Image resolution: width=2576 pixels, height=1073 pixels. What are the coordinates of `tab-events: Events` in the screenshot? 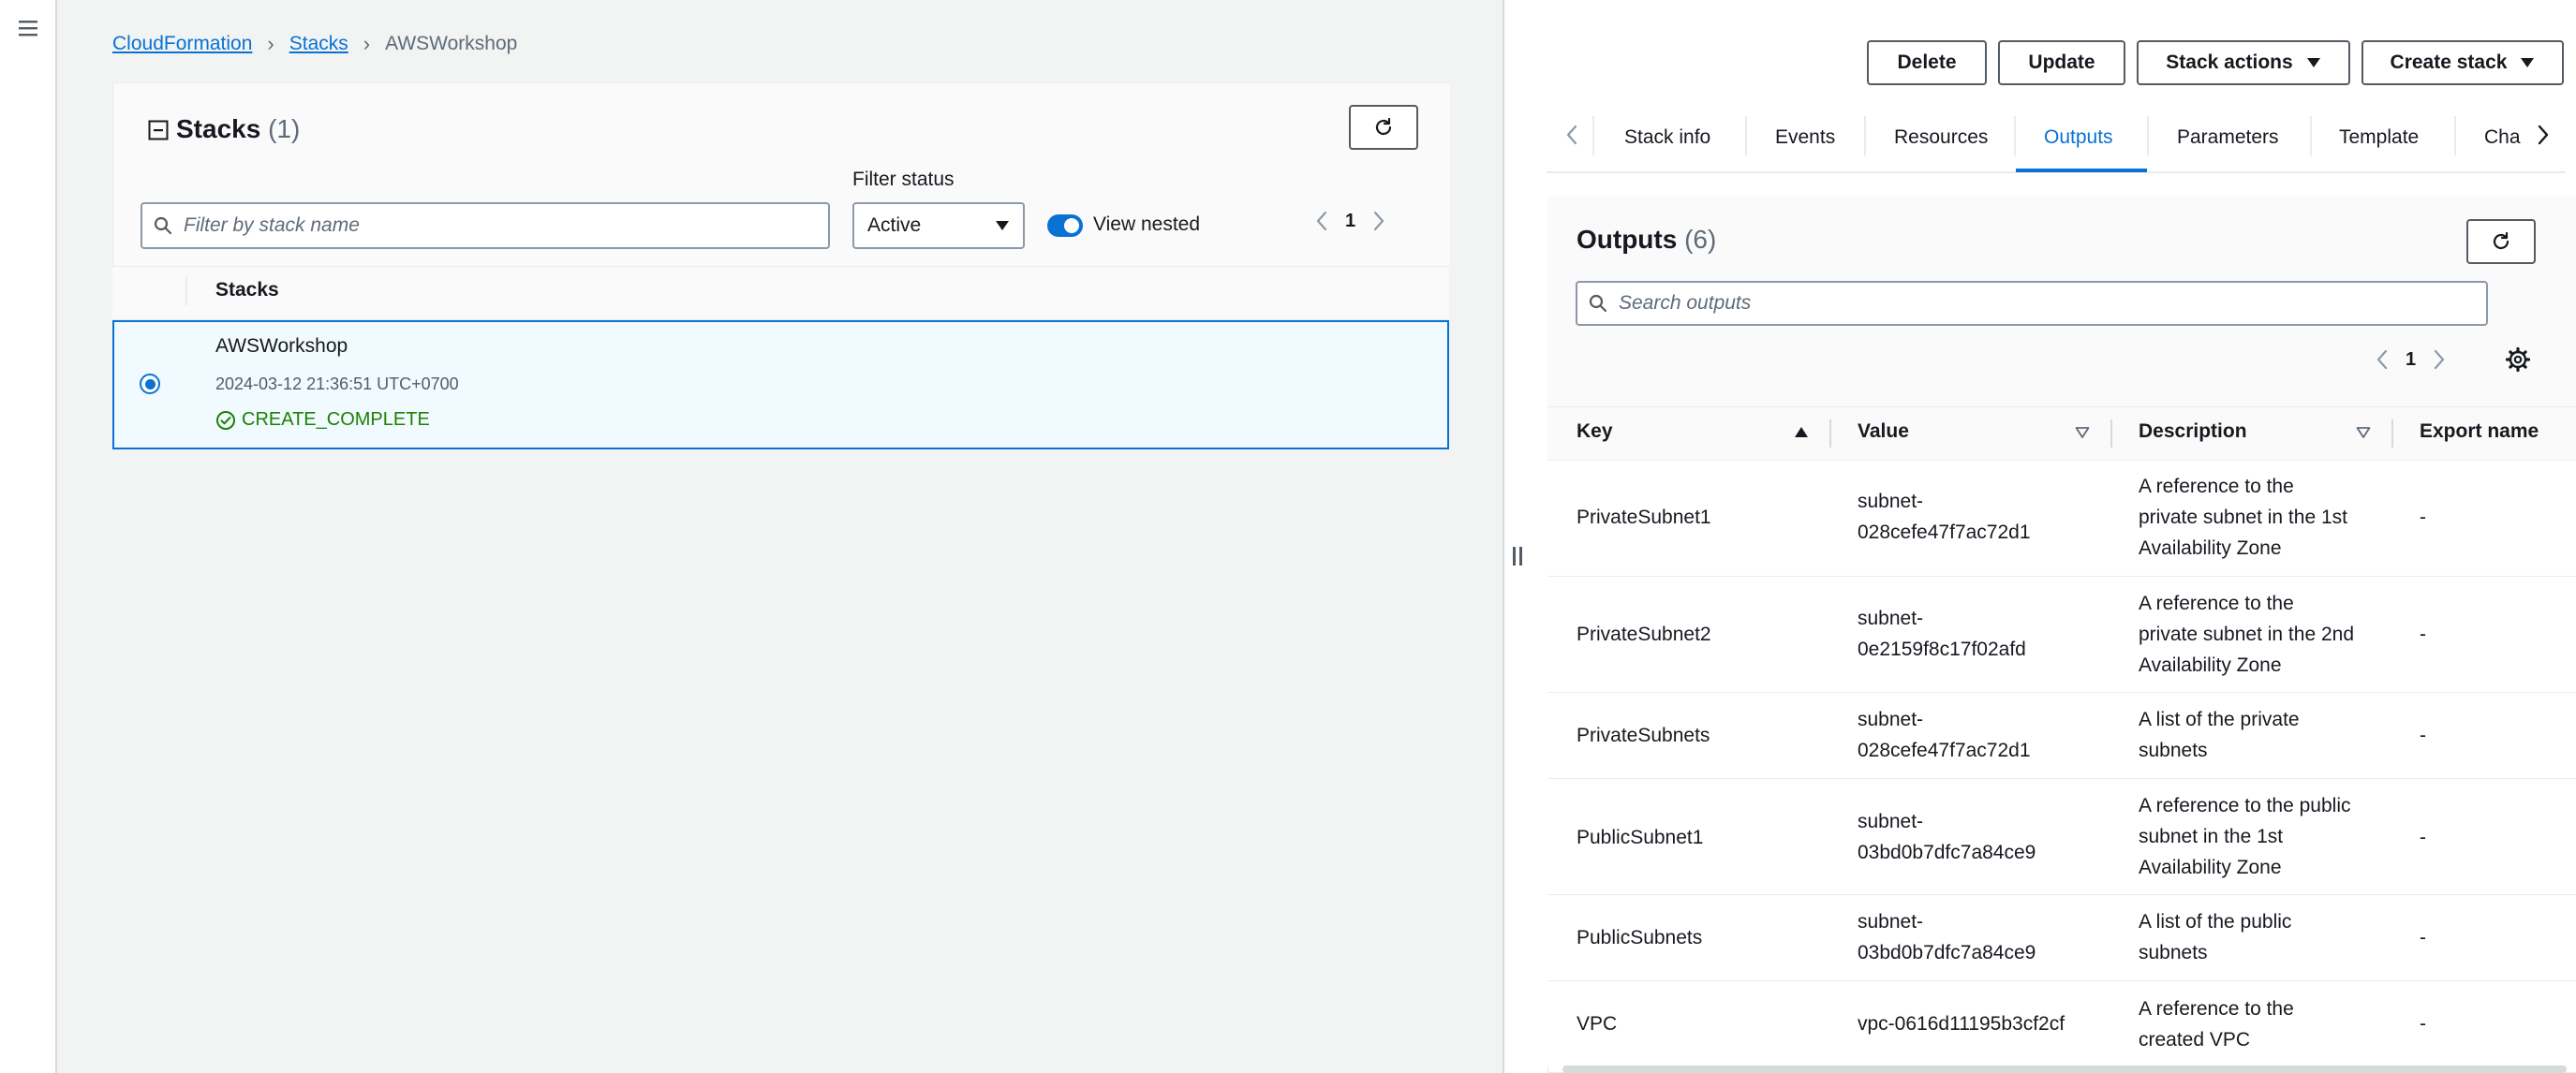 It's located at (1805, 138).